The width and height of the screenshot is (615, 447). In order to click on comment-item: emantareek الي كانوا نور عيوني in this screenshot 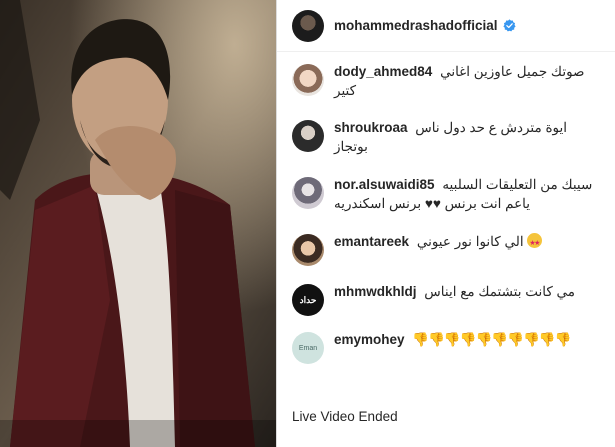, I will do `click(446, 249)`.